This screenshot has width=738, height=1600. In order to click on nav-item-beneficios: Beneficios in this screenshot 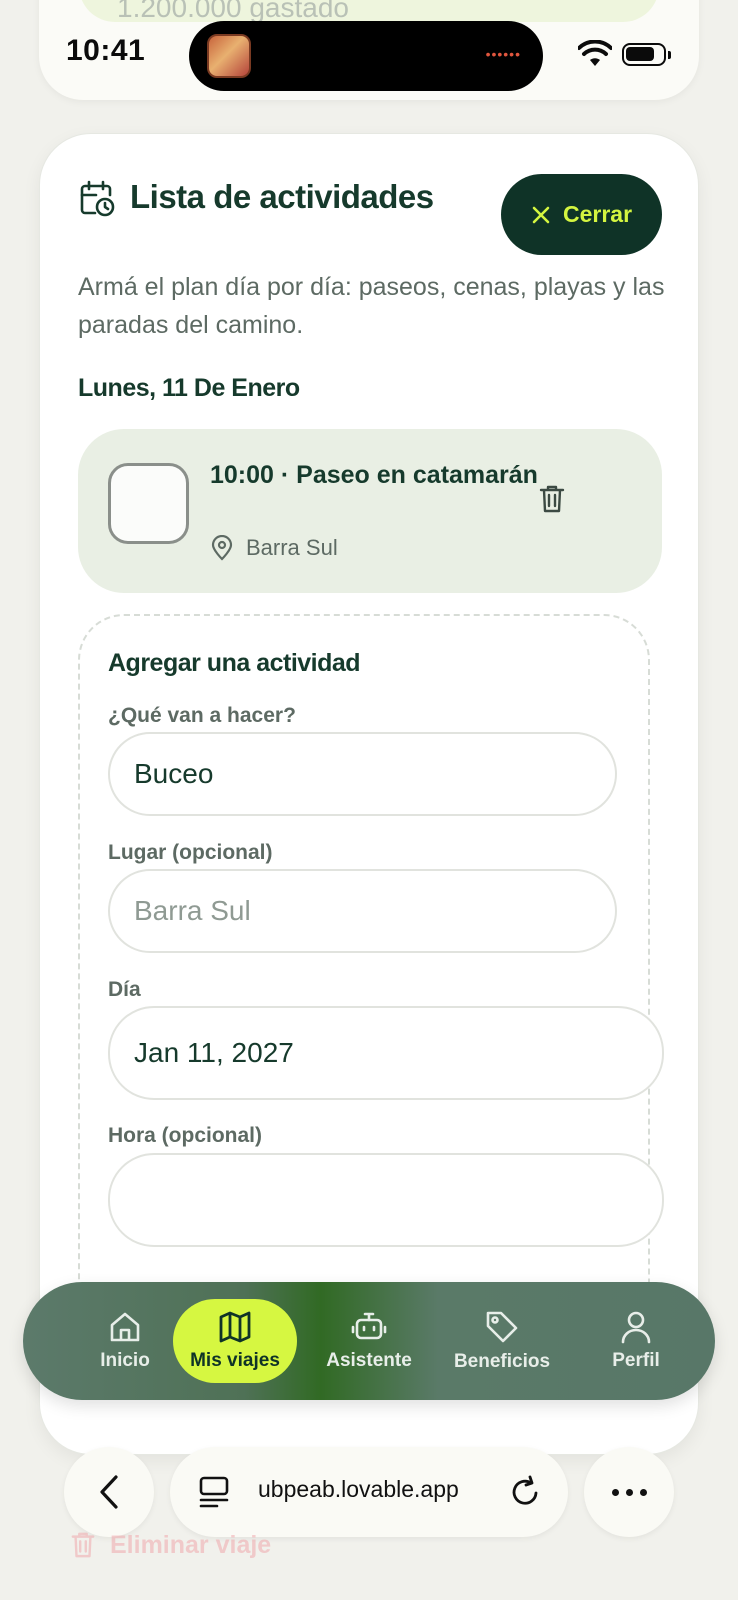, I will do `click(502, 1341)`.